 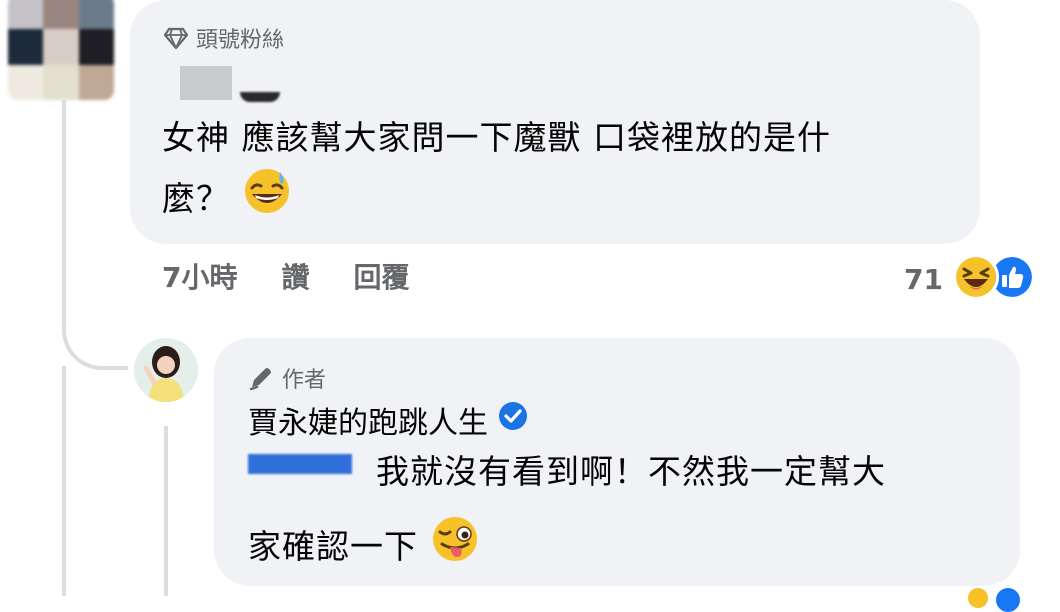 What do you see at coordinates (61, 50) in the screenshot?
I see `commenter-avatar` at bounding box center [61, 50].